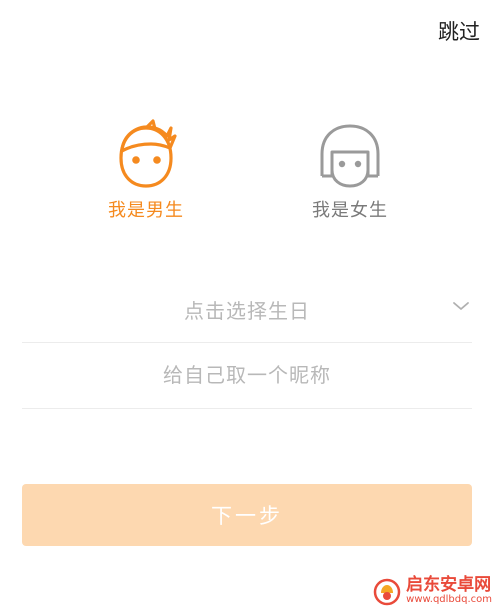 The width and height of the screenshot is (500, 610). I want to click on birthday-picker: 点击选择生日, so click(247, 309).